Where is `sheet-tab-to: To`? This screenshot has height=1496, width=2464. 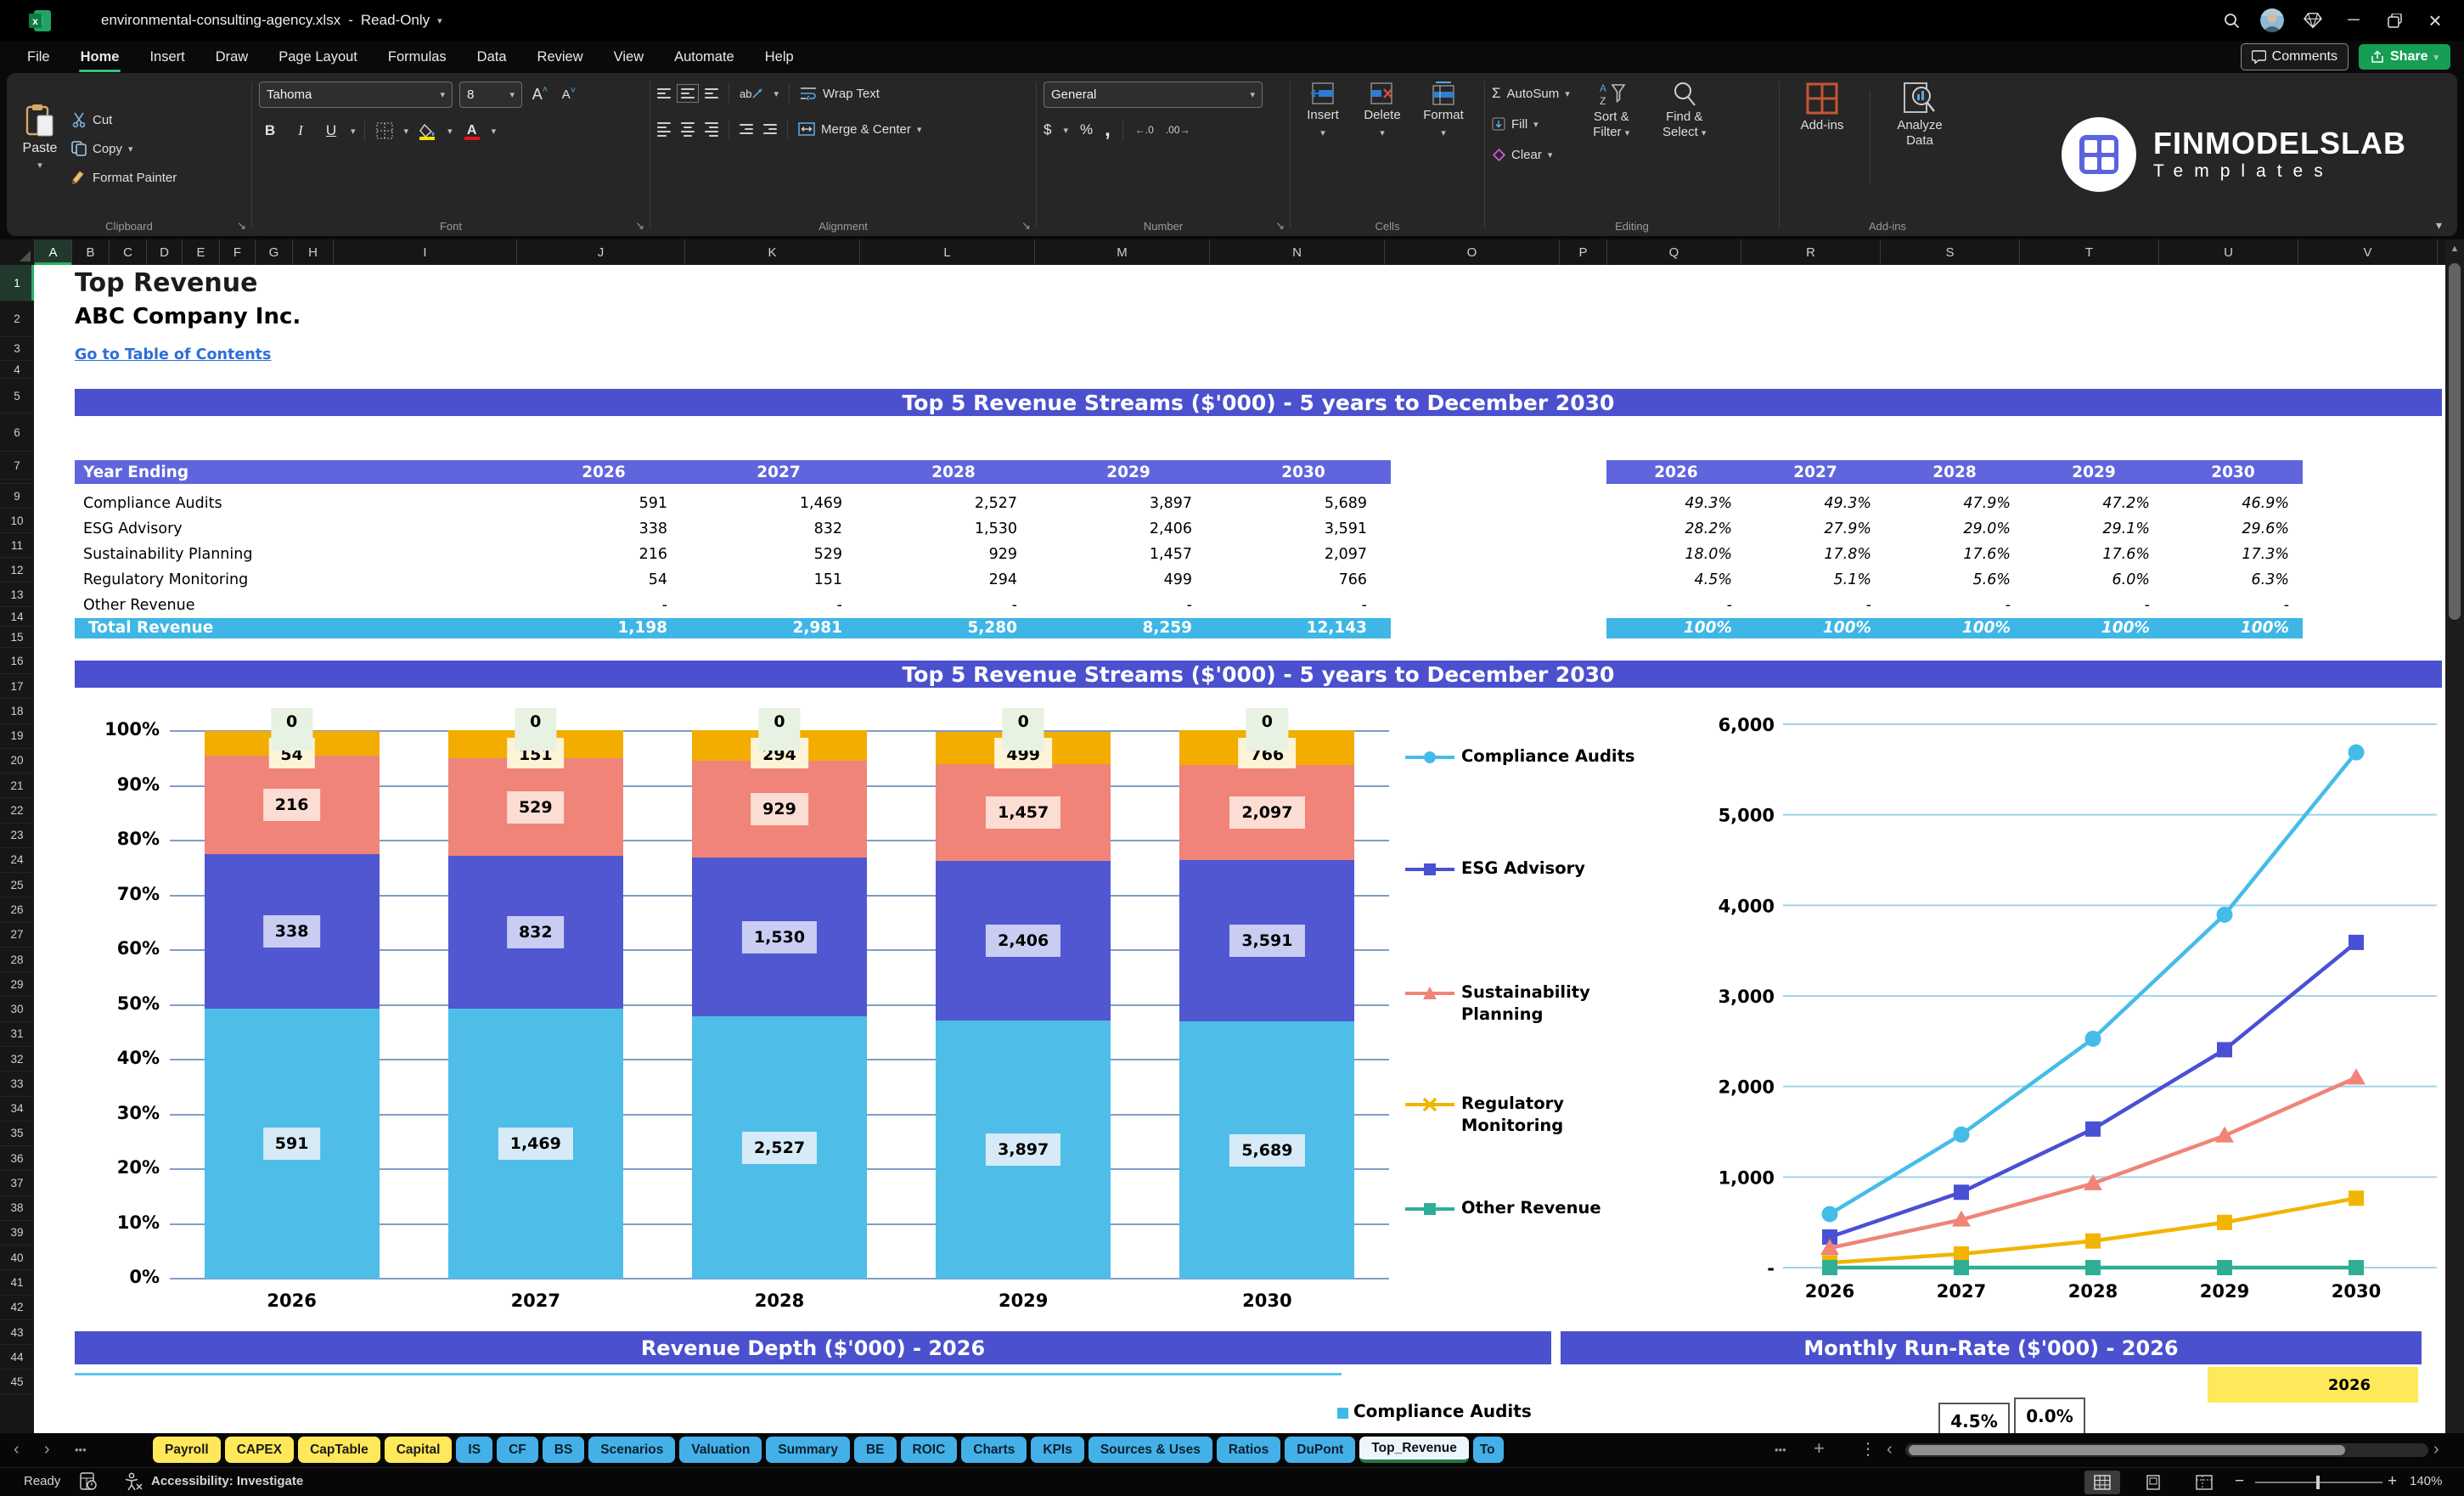
sheet-tab-to: To is located at coordinates (1488, 1450).